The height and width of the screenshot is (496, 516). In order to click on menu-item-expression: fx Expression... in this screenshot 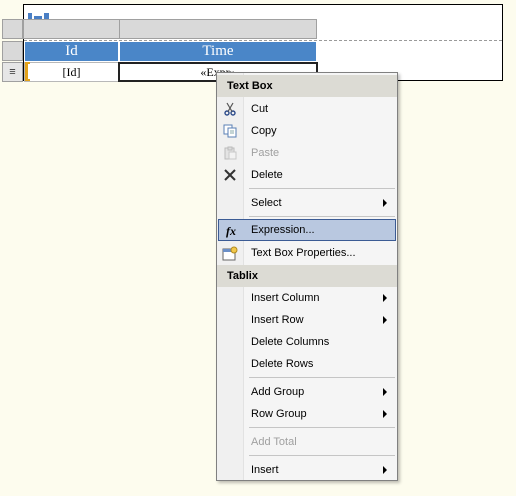, I will do `click(307, 230)`.